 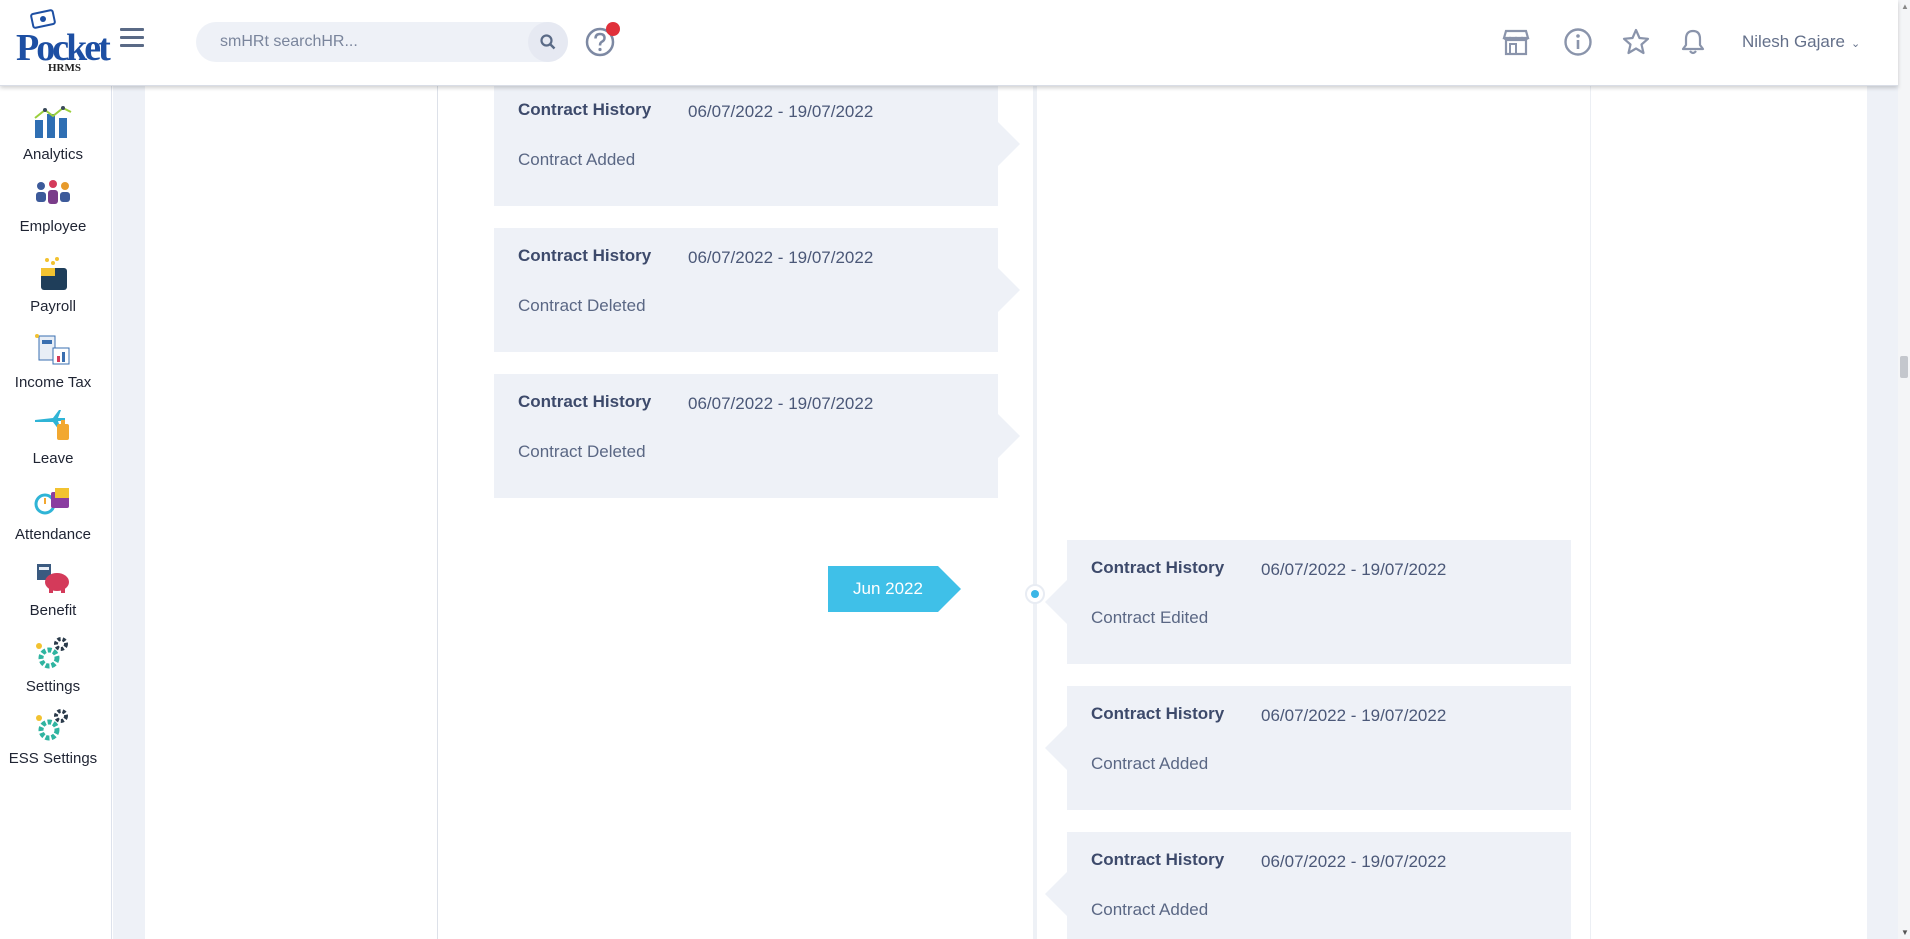 I want to click on sidebar-item-income-tax: Income Tax, so click(x=53, y=363).